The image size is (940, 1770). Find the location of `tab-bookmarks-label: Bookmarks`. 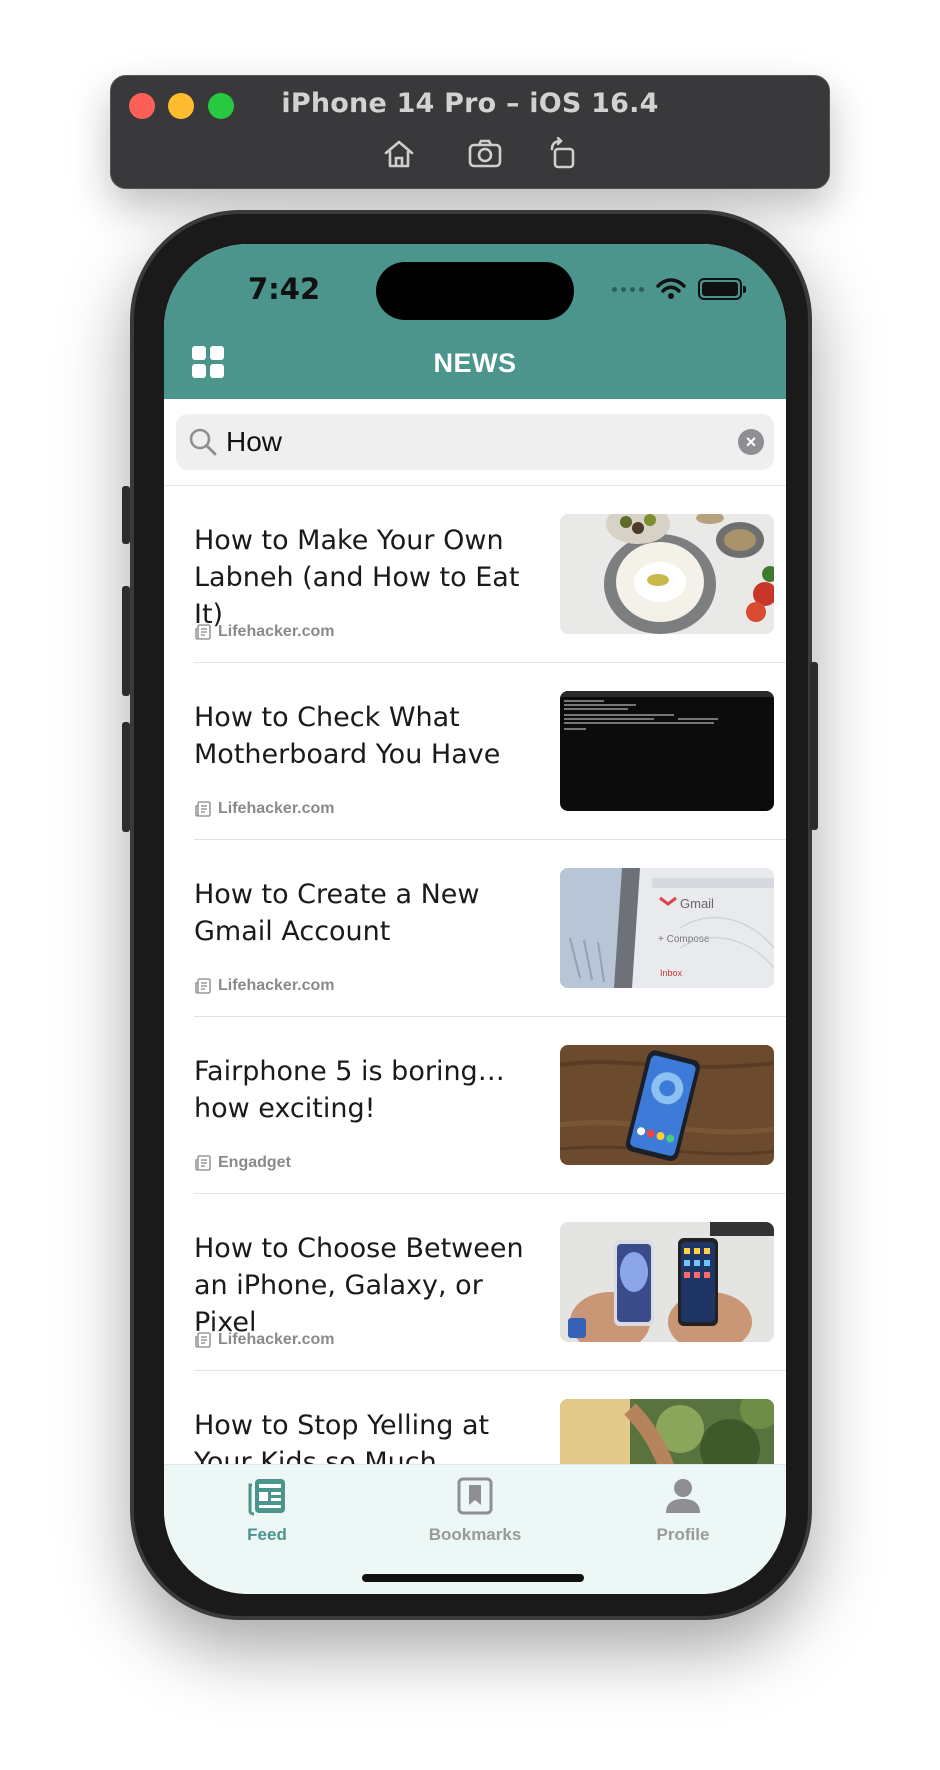

tab-bookmarks-label: Bookmarks is located at coordinates (475, 1534).